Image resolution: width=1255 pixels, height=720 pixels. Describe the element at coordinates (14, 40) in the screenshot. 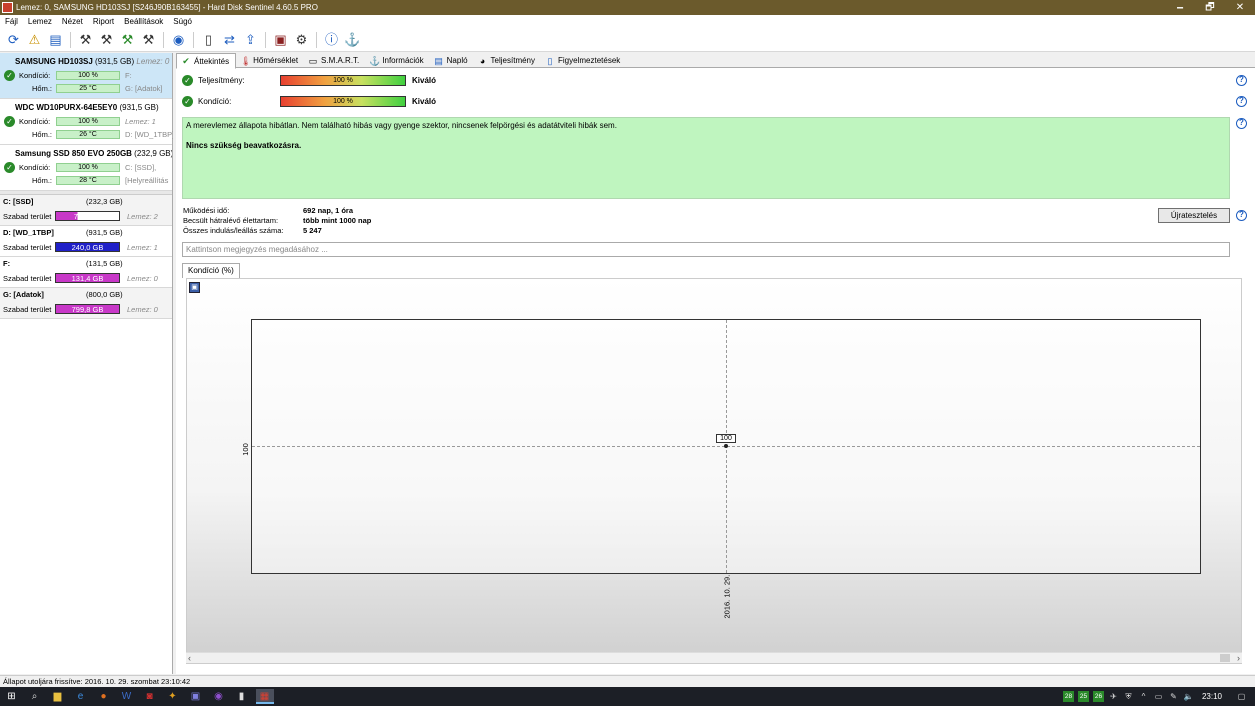

I see `refresh-icon: ⟳` at that location.